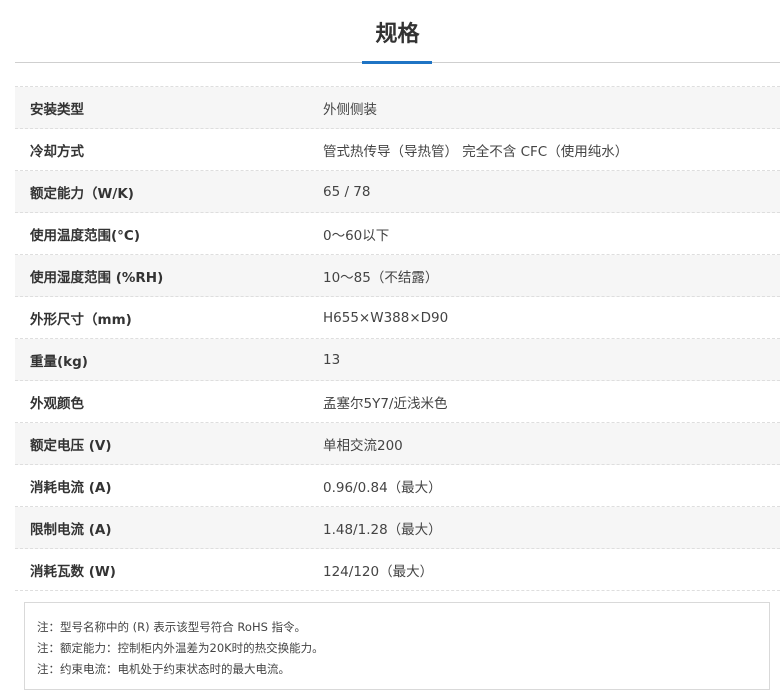 This screenshot has height=697, width=782. I want to click on spec-value: 单相交流200, so click(363, 445).